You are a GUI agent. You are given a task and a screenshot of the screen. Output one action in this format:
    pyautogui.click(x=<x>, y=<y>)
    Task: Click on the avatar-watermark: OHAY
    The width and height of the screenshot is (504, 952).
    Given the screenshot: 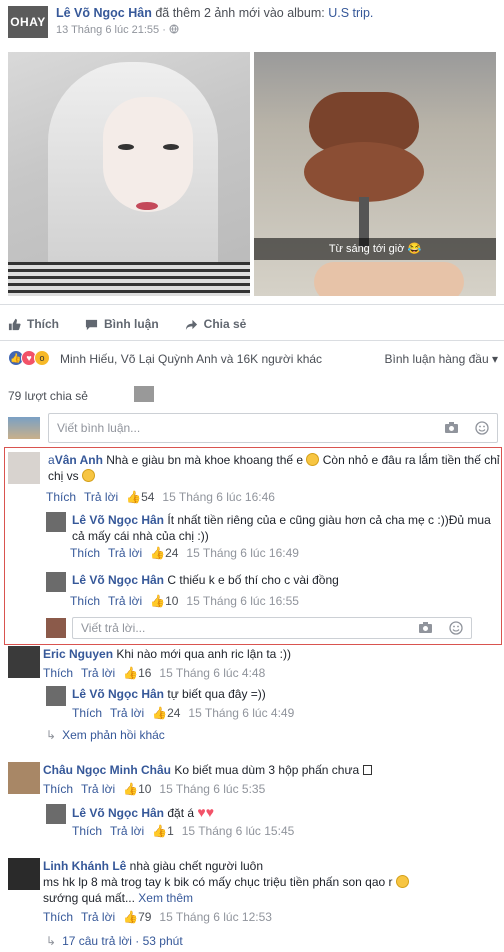 What is the action you would take?
    pyautogui.click(x=28, y=22)
    